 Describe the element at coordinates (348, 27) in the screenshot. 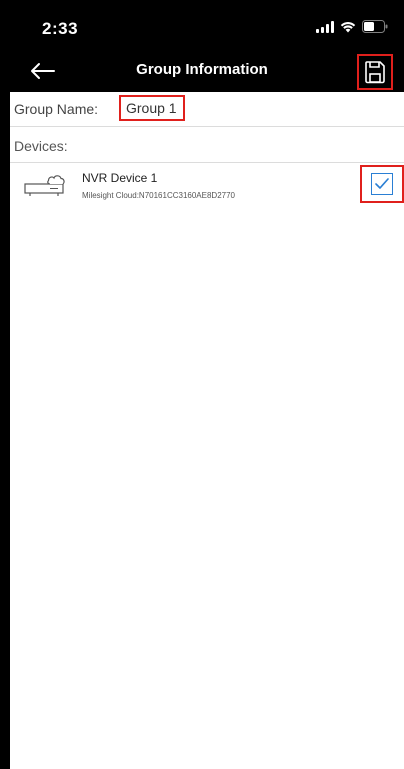

I see `wifi-icon` at that location.